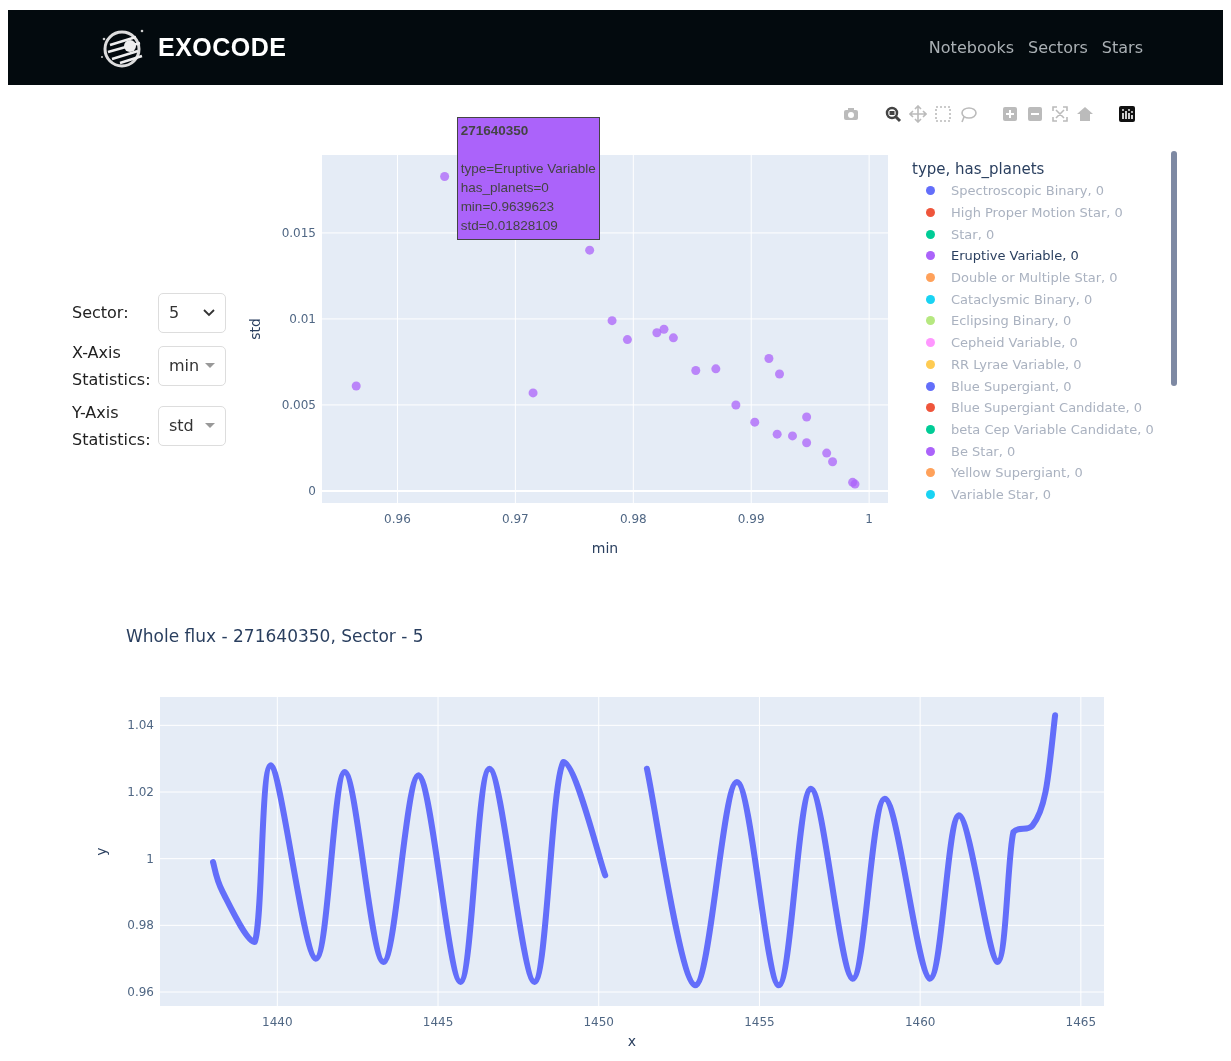 This screenshot has width=1231, height=1061. I want to click on legend-title: type, has_planets, so click(979, 169).